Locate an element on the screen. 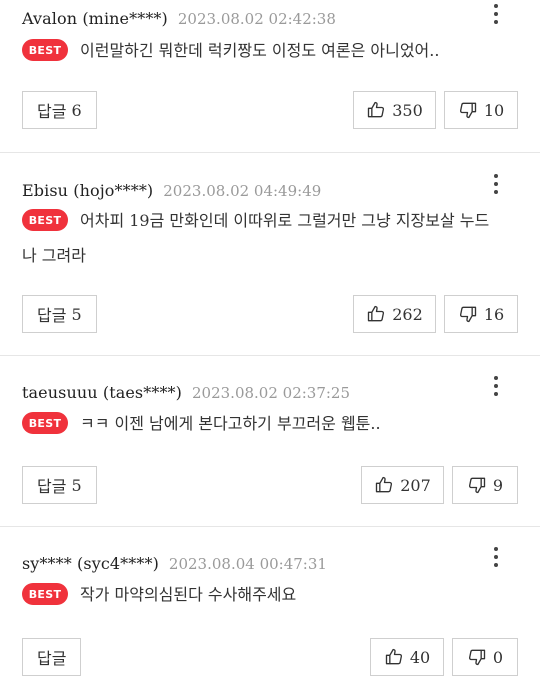 The width and height of the screenshot is (540, 684). comment-body: BEST 작가 마약의심된다 수사해주세요 is located at coordinates (270, 594).